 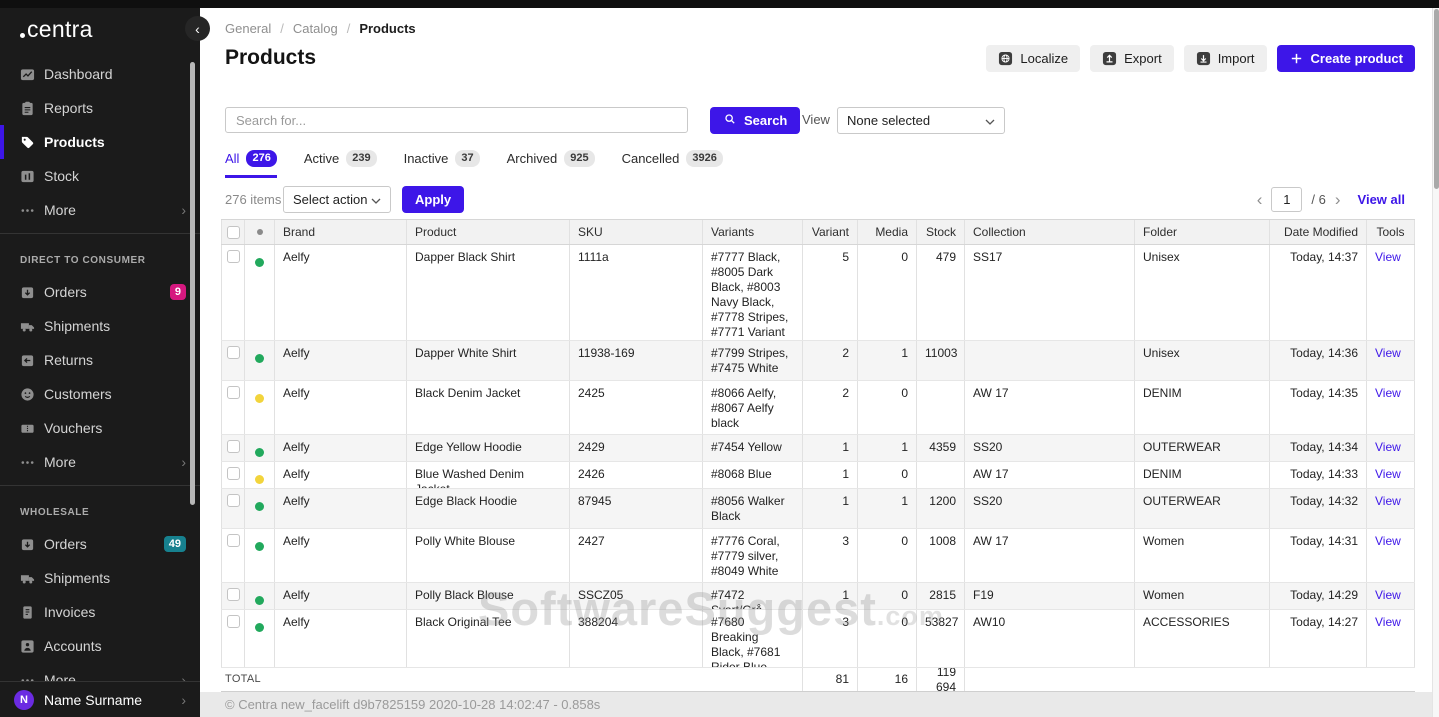 I want to click on sidebar-item-reports: Reports, so click(x=100, y=108).